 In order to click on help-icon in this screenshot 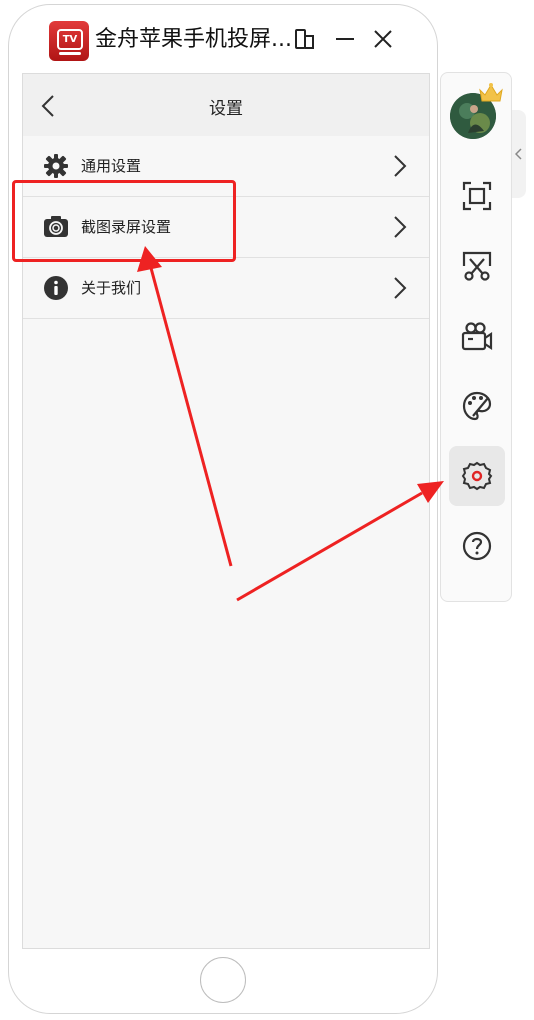, I will do `click(477, 546)`.